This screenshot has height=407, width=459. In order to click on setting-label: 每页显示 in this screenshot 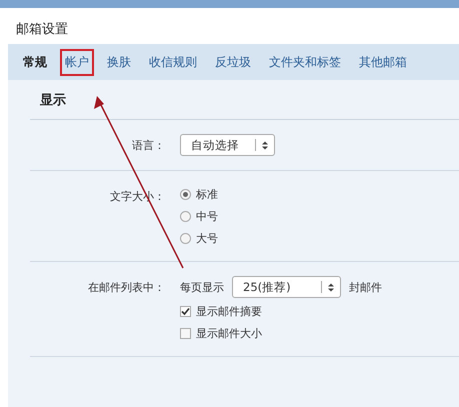, I will do `click(202, 287)`.